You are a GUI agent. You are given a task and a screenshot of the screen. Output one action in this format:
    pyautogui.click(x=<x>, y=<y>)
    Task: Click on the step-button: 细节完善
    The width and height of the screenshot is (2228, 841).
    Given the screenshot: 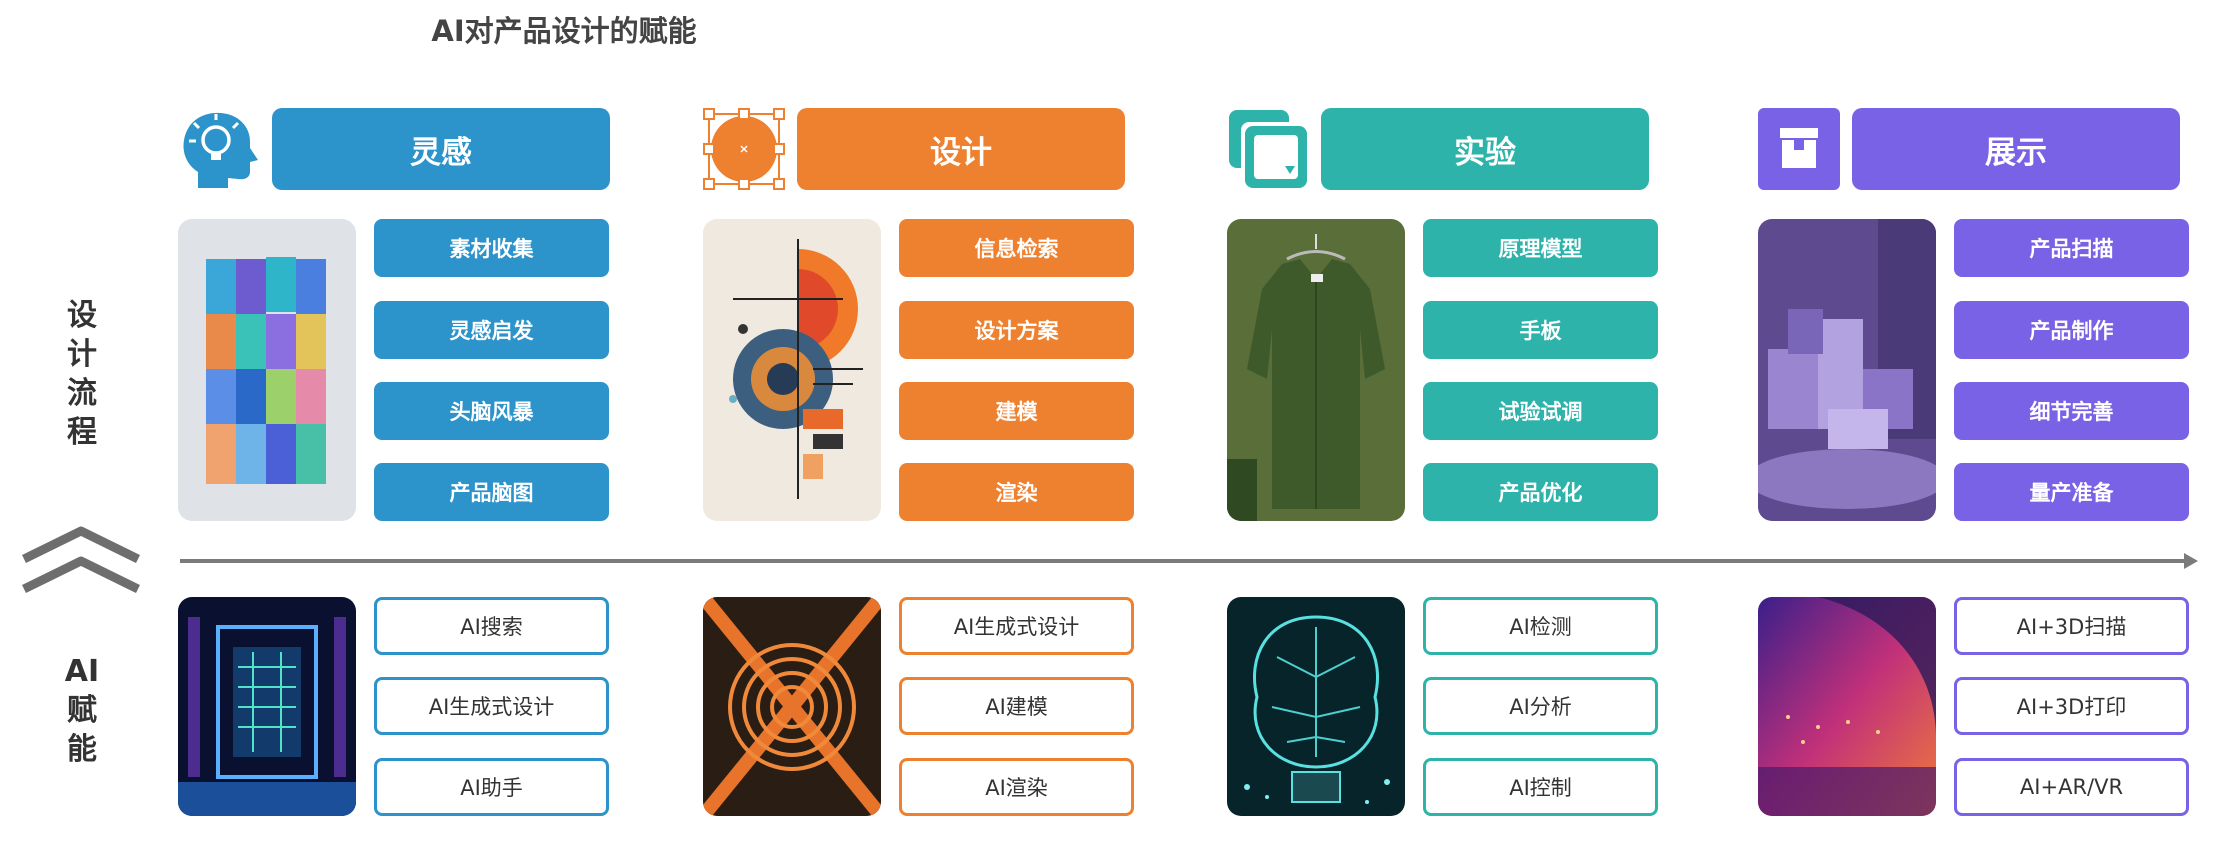 What is the action you would take?
    pyautogui.click(x=2071, y=411)
    